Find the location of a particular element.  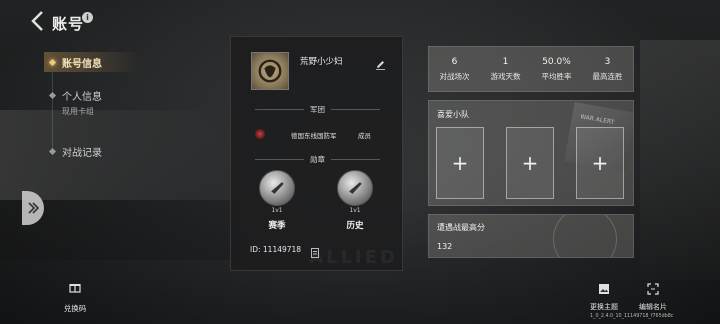

image-icon is located at coordinates (604, 289).